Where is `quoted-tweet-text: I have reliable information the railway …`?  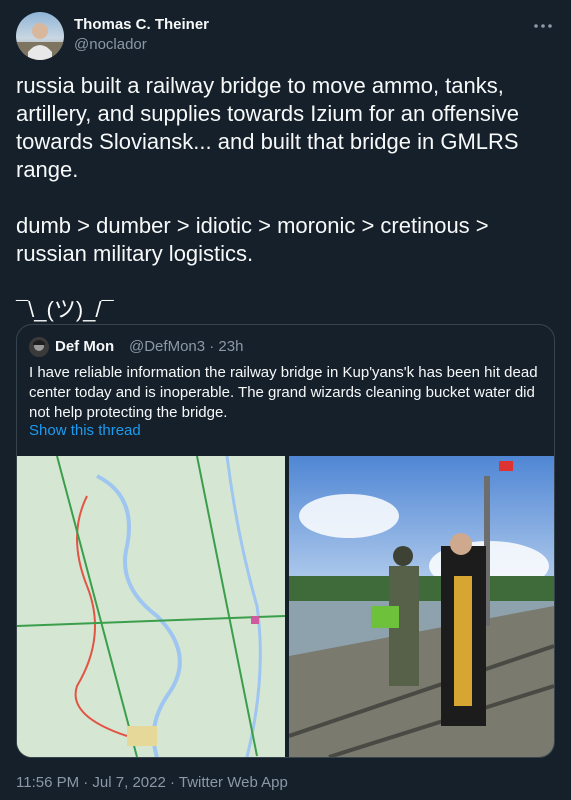 quoted-tweet-text: I have reliable information the railway … is located at coordinates (283, 392).